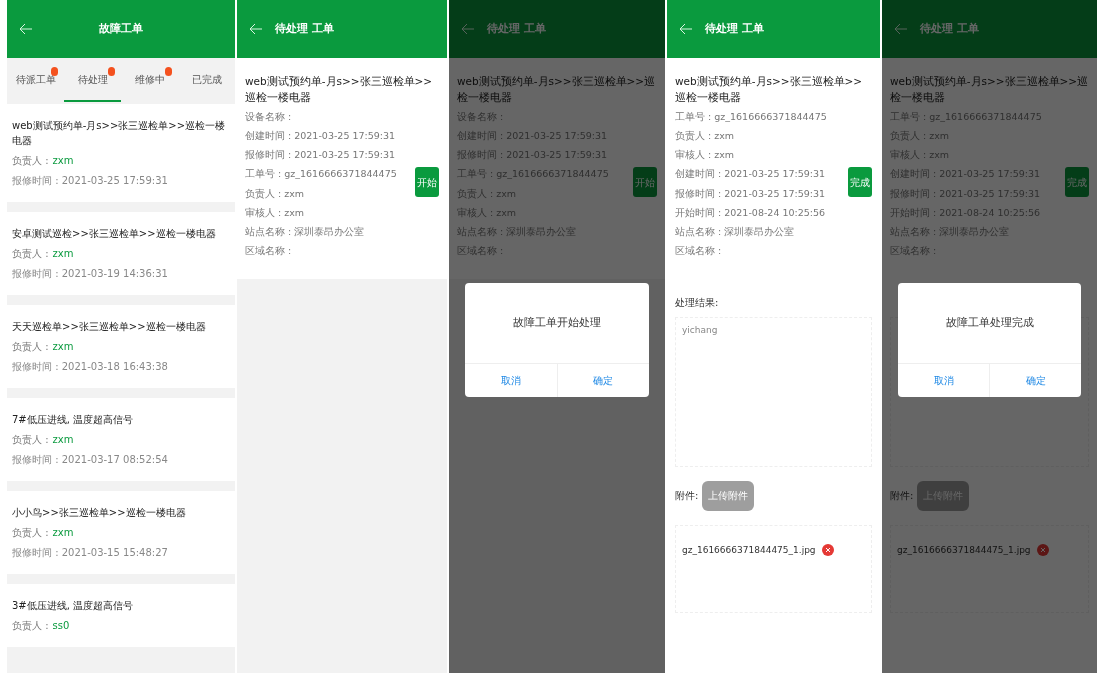 Image resolution: width=1108 pixels, height=673 pixels. What do you see at coordinates (61, 626) in the screenshot?
I see `owner-name: ss0` at bounding box center [61, 626].